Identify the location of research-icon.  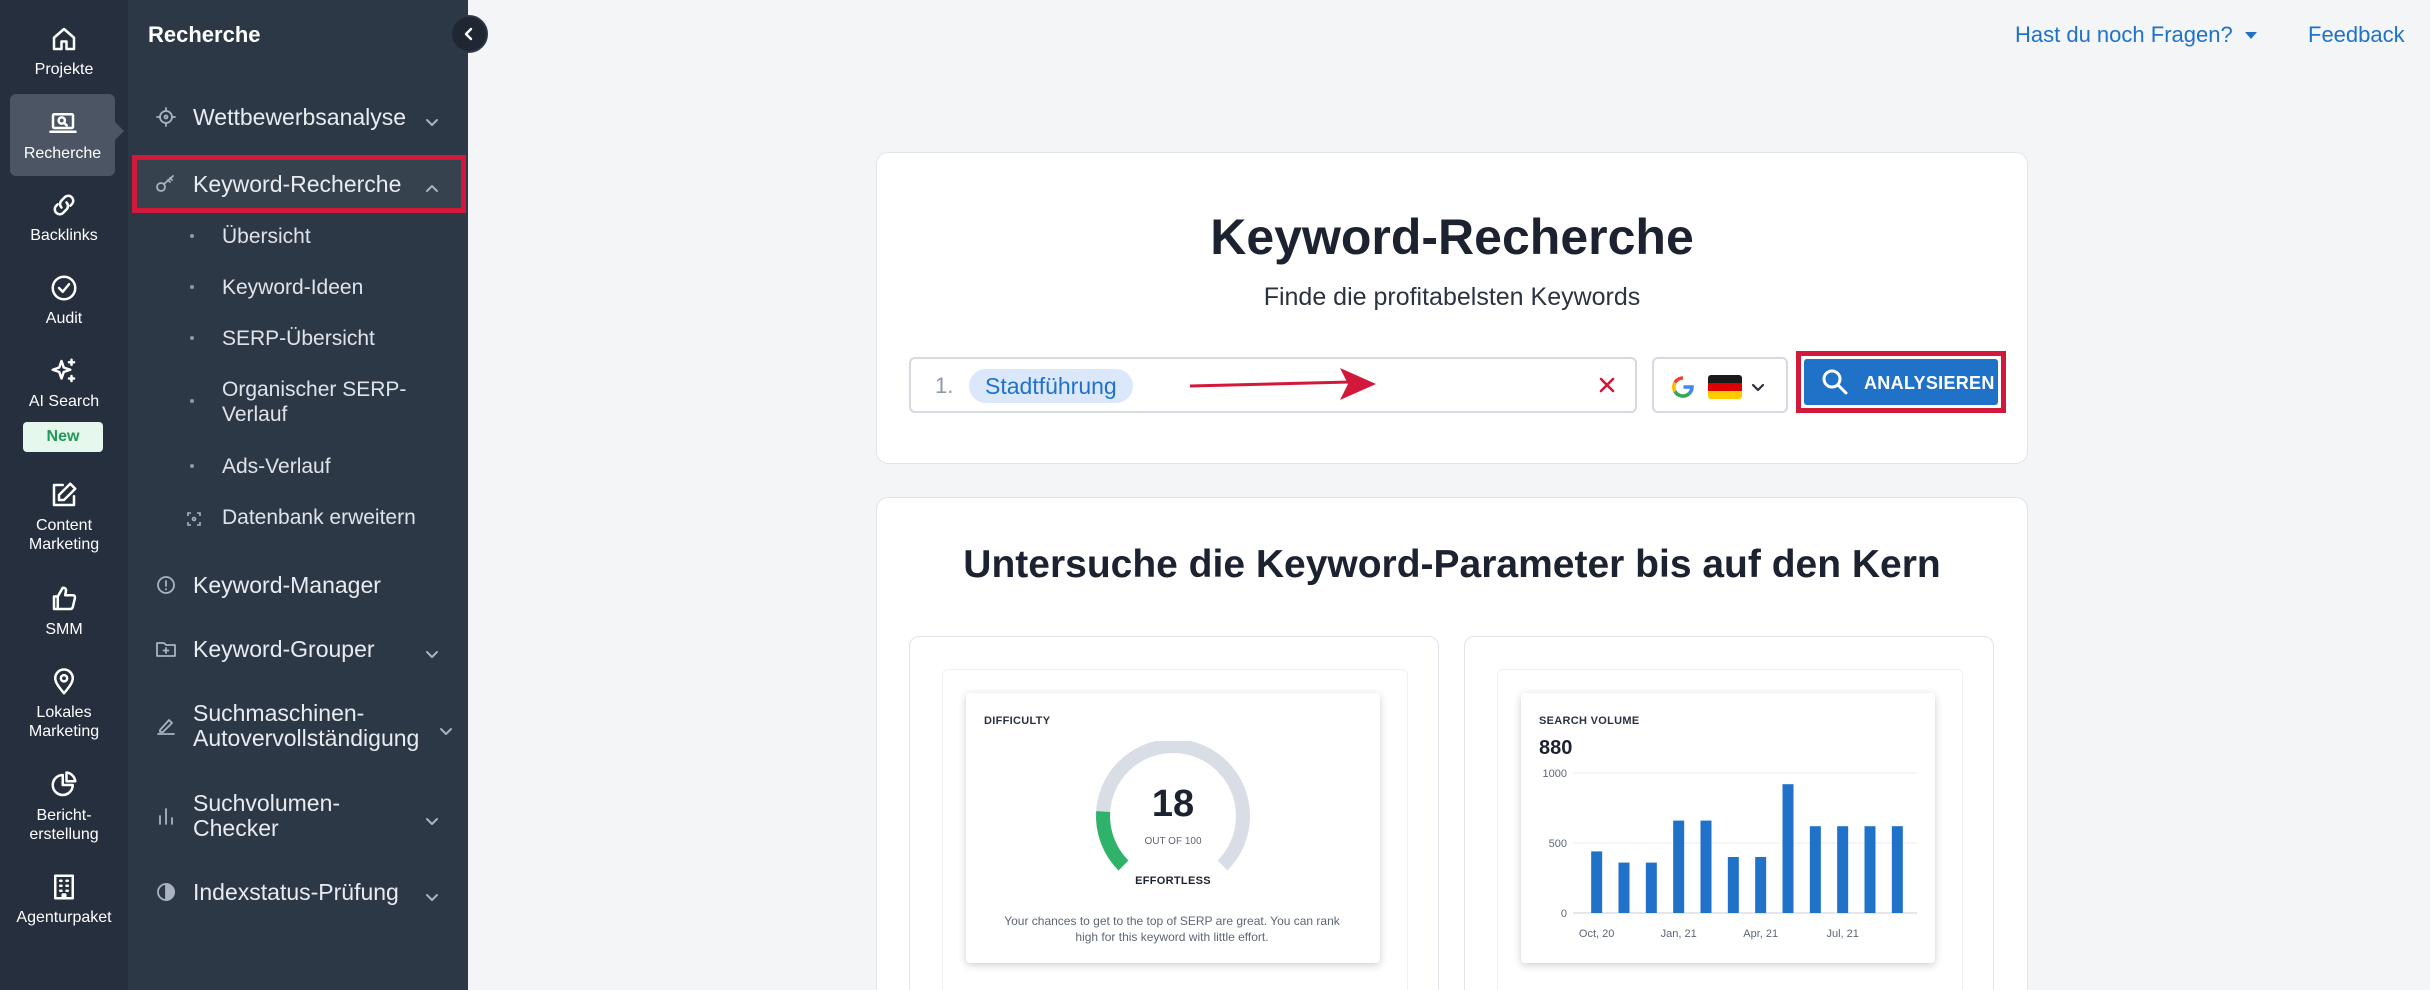
(62, 123).